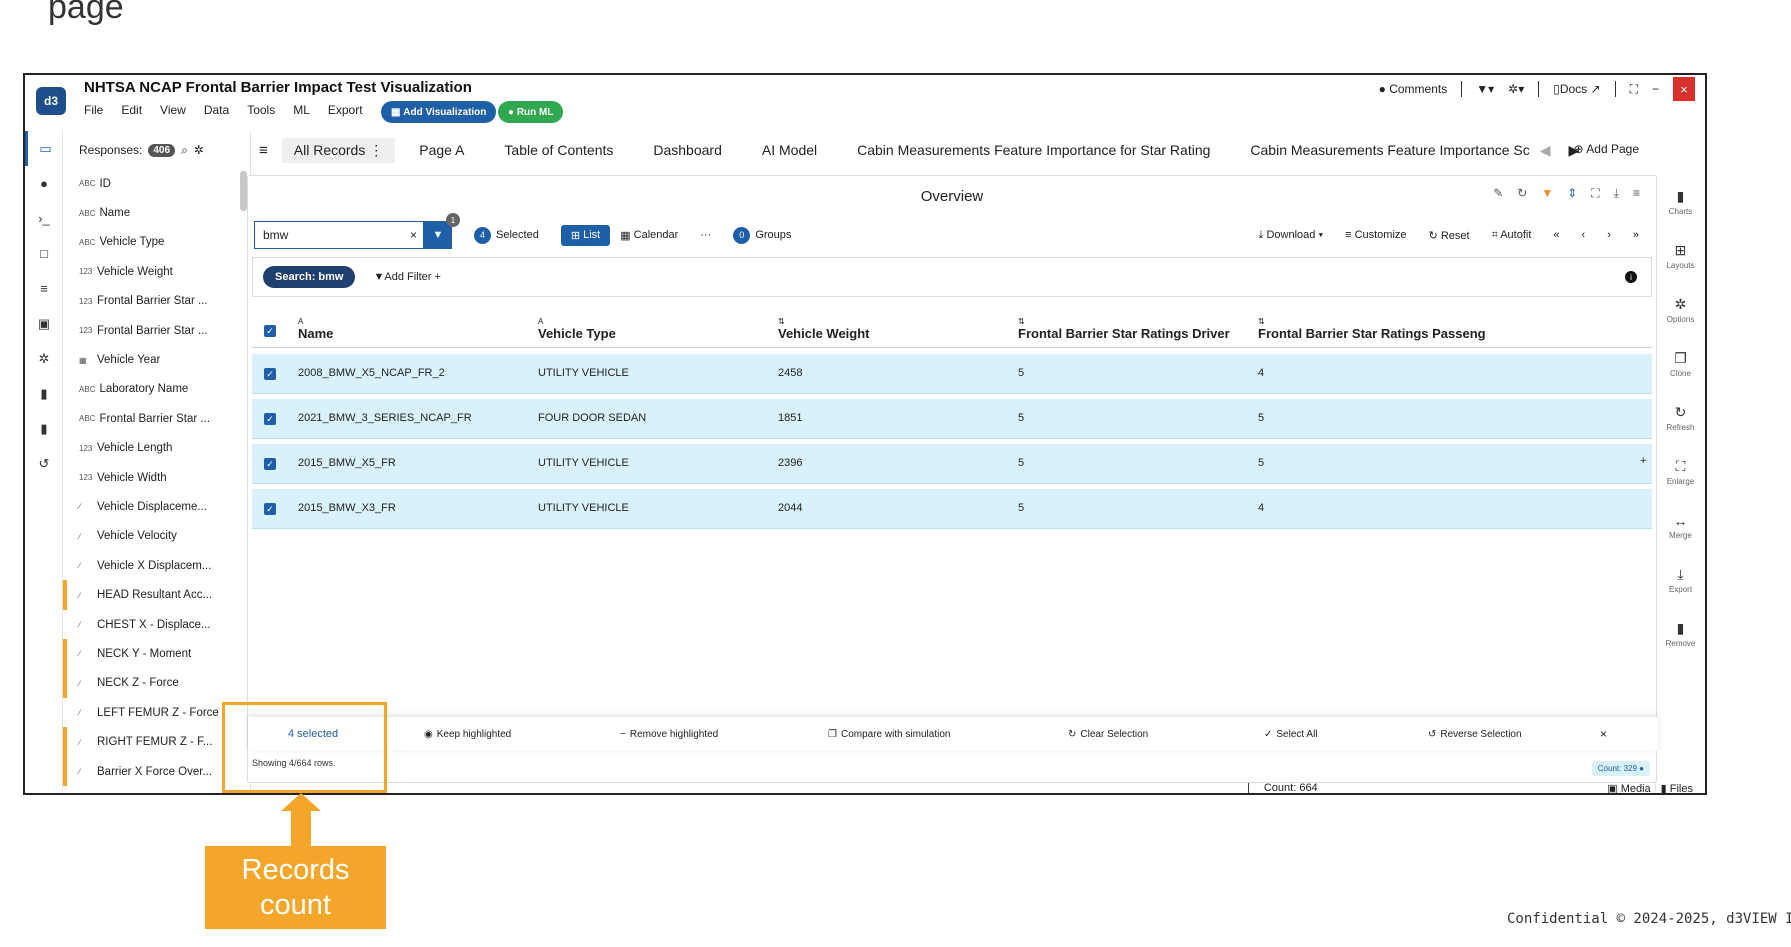 Image resolution: width=1791 pixels, height=947 pixels. What do you see at coordinates (44, 148) in the screenshot?
I see `monitor-icon: ▭` at bounding box center [44, 148].